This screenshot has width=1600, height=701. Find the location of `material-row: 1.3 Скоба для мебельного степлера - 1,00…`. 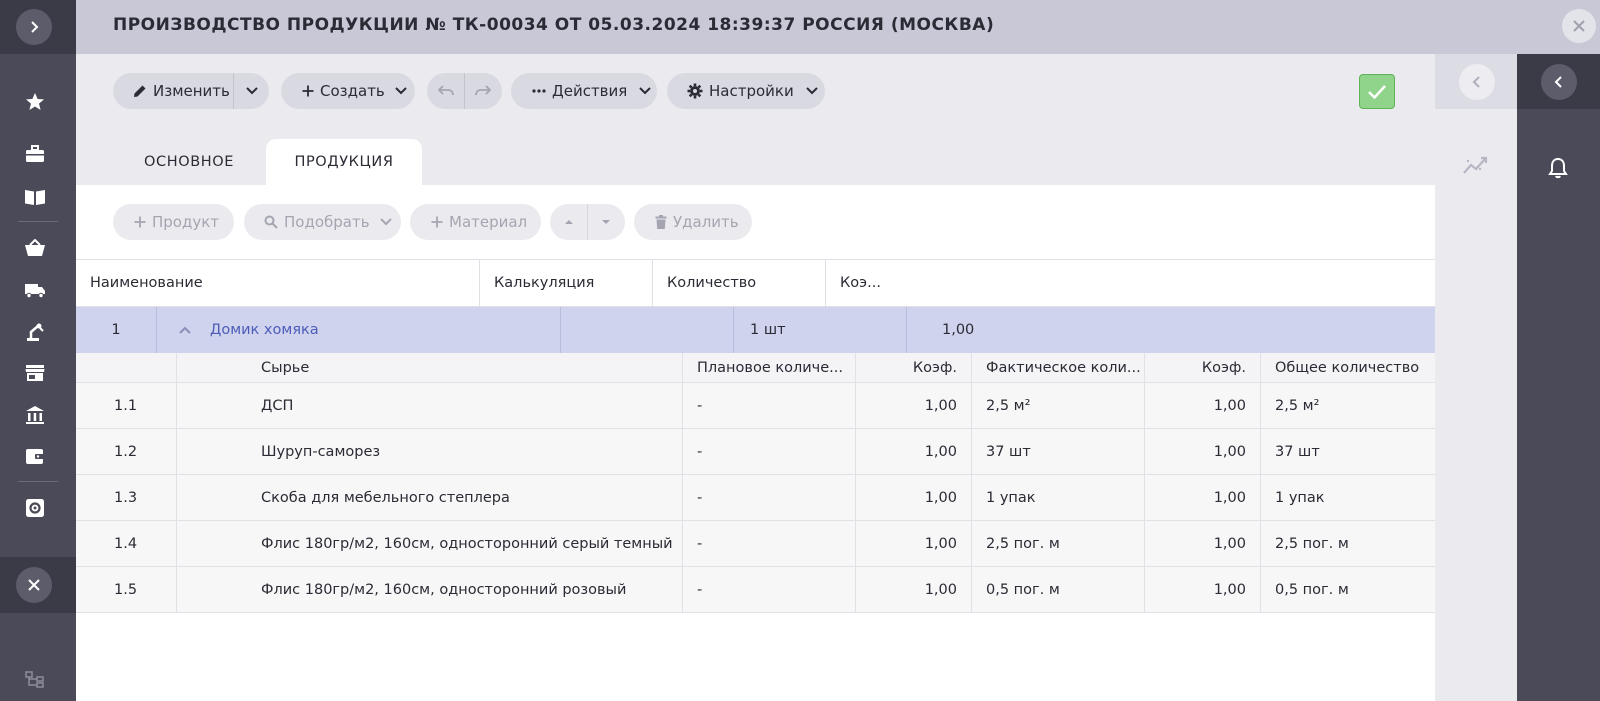

material-row: 1.3 Скоба для мебельного степлера - 1,00… is located at coordinates (755, 498).